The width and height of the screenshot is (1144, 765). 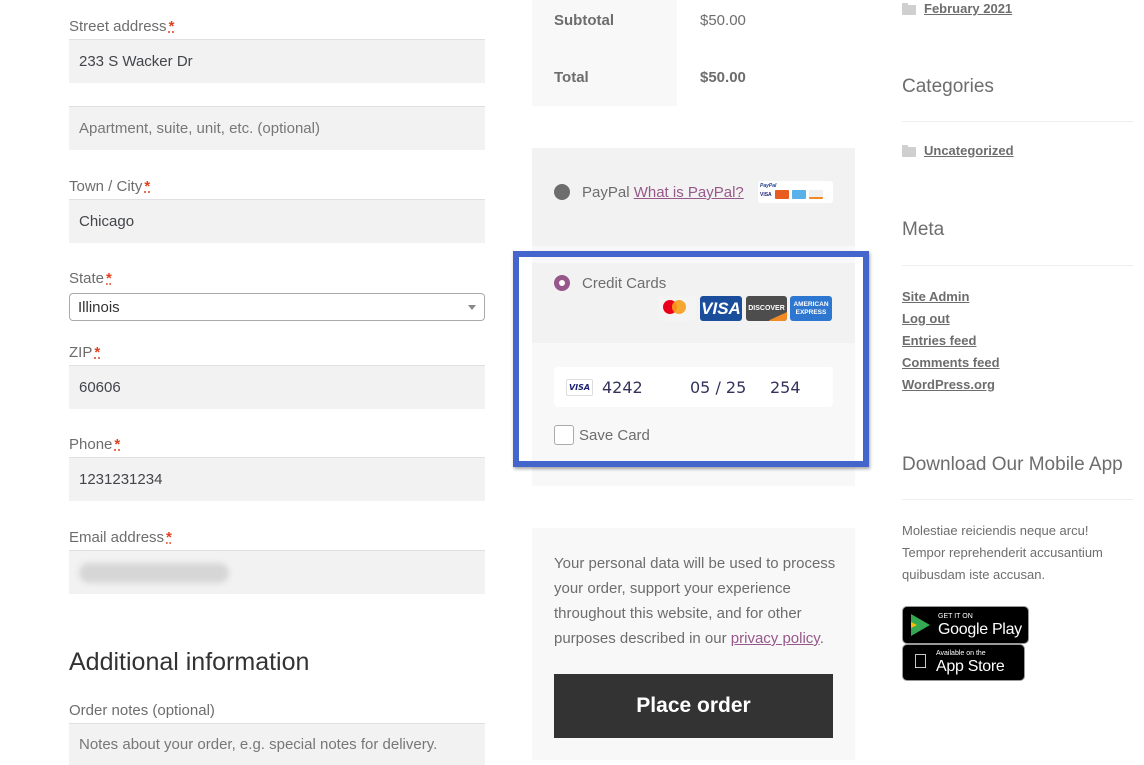 What do you see at coordinates (90, 278) in the screenshot?
I see `state-label: State *` at bounding box center [90, 278].